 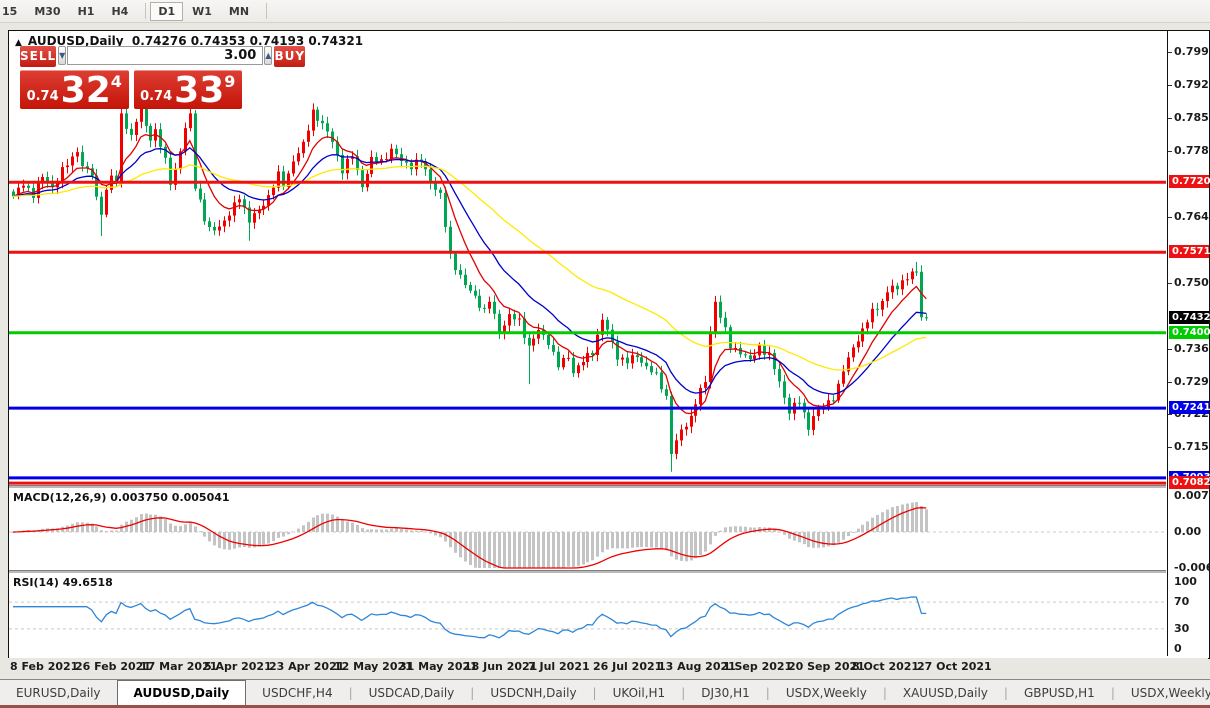 What do you see at coordinates (202, 11) in the screenshot?
I see `timeframe-button-w1: W1` at bounding box center [202, 11].